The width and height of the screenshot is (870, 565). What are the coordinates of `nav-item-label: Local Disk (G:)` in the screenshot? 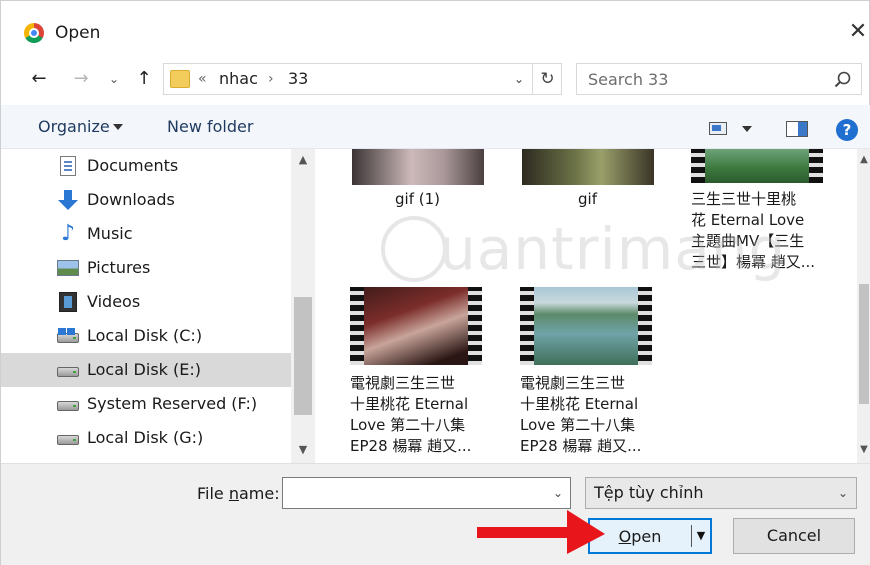 It's located at (145, 437).